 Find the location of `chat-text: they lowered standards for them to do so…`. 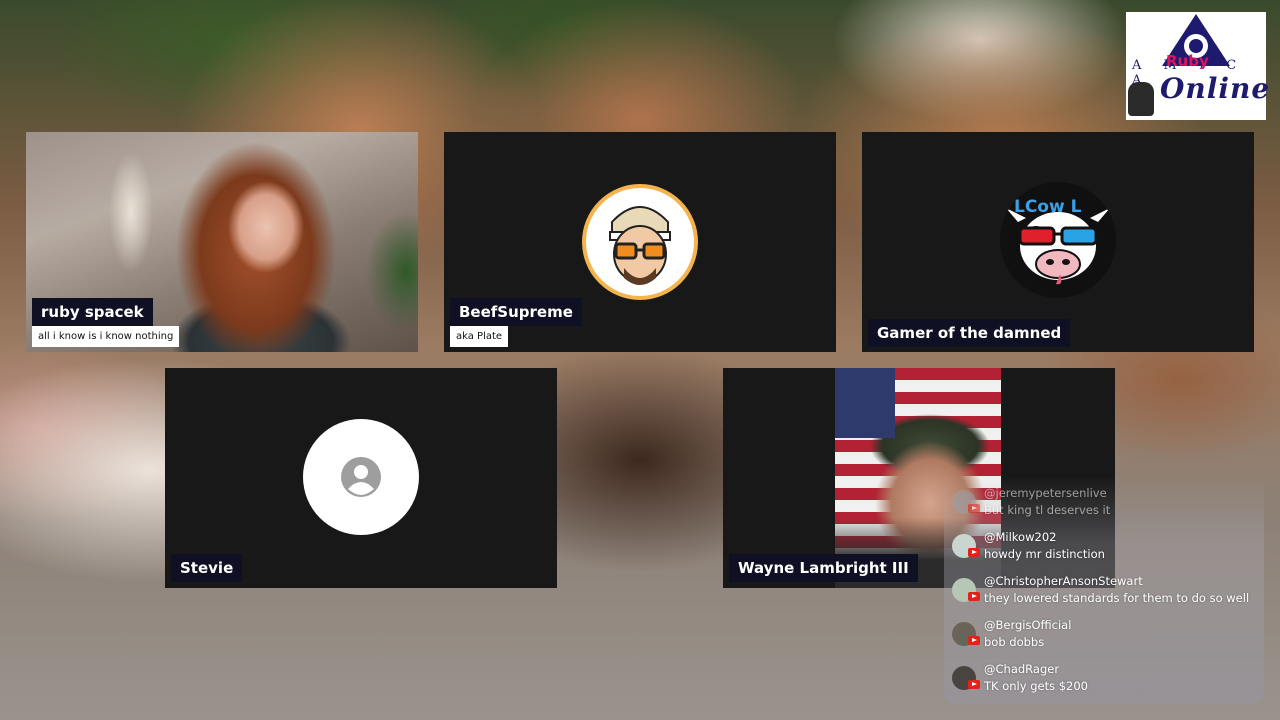

chat-text: they lowered standards for them to do so… is located at coordinates (1117, 598).